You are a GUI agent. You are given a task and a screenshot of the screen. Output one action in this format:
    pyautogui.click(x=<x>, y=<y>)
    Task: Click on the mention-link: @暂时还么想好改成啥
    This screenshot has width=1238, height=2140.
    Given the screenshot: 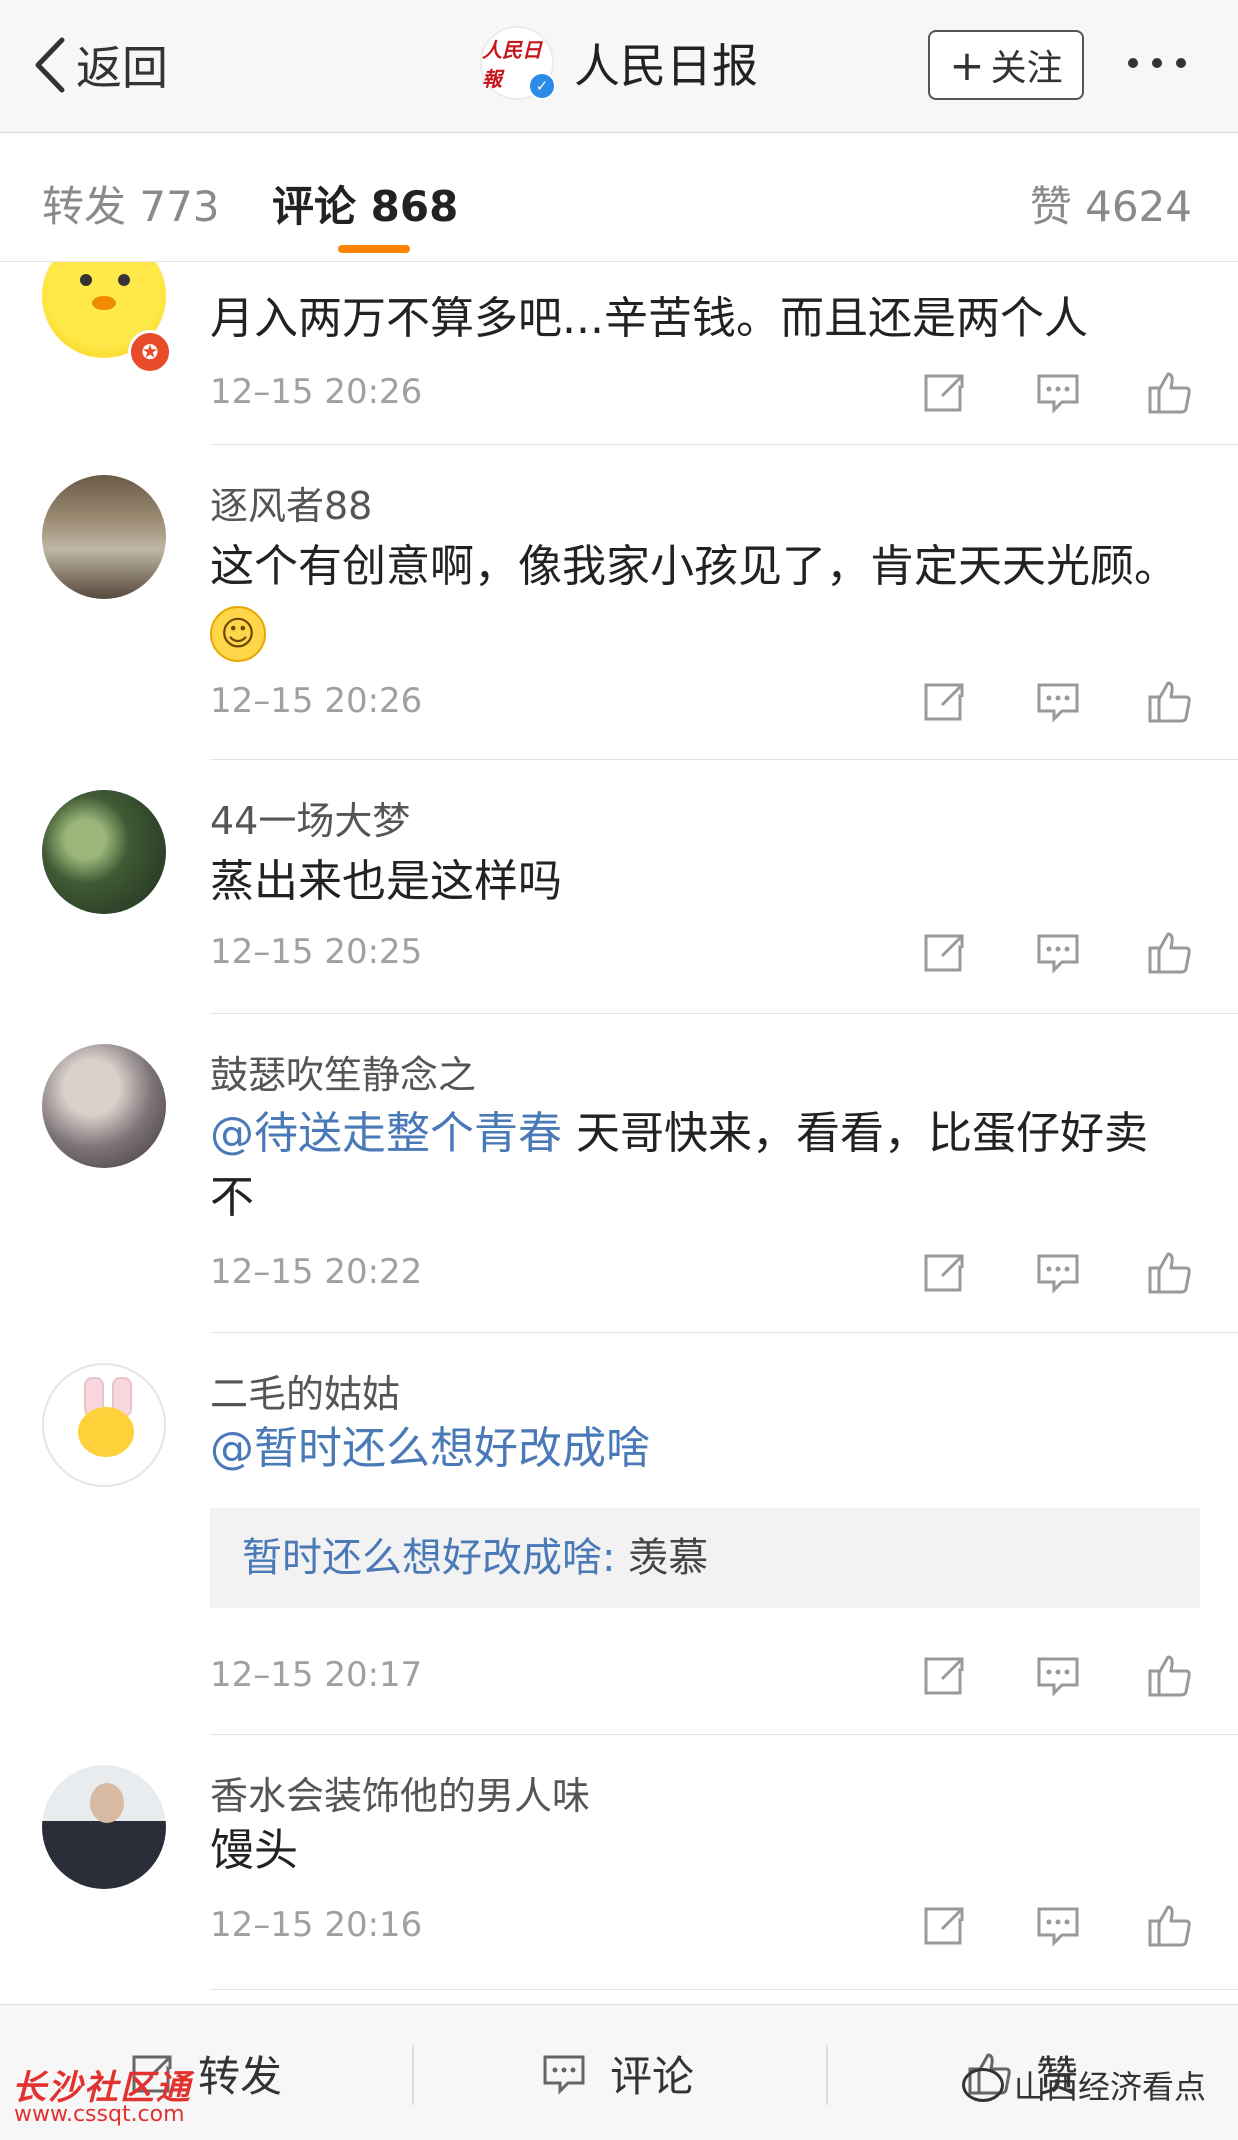 What is the action you would take?
    pyautogui.click(x=430, y=1448)
    